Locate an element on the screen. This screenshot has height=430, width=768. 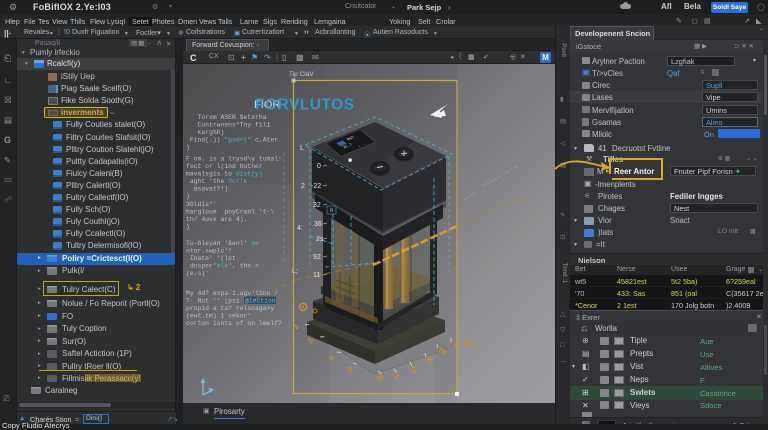
svg-text: My 4d? expa-1.agv'l1ne / is located at coordinates (232, 293).